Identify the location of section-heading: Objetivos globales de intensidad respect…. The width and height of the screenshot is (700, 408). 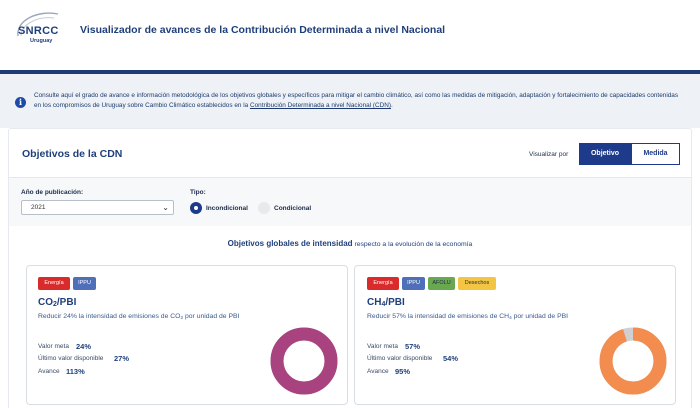
(350, 243).